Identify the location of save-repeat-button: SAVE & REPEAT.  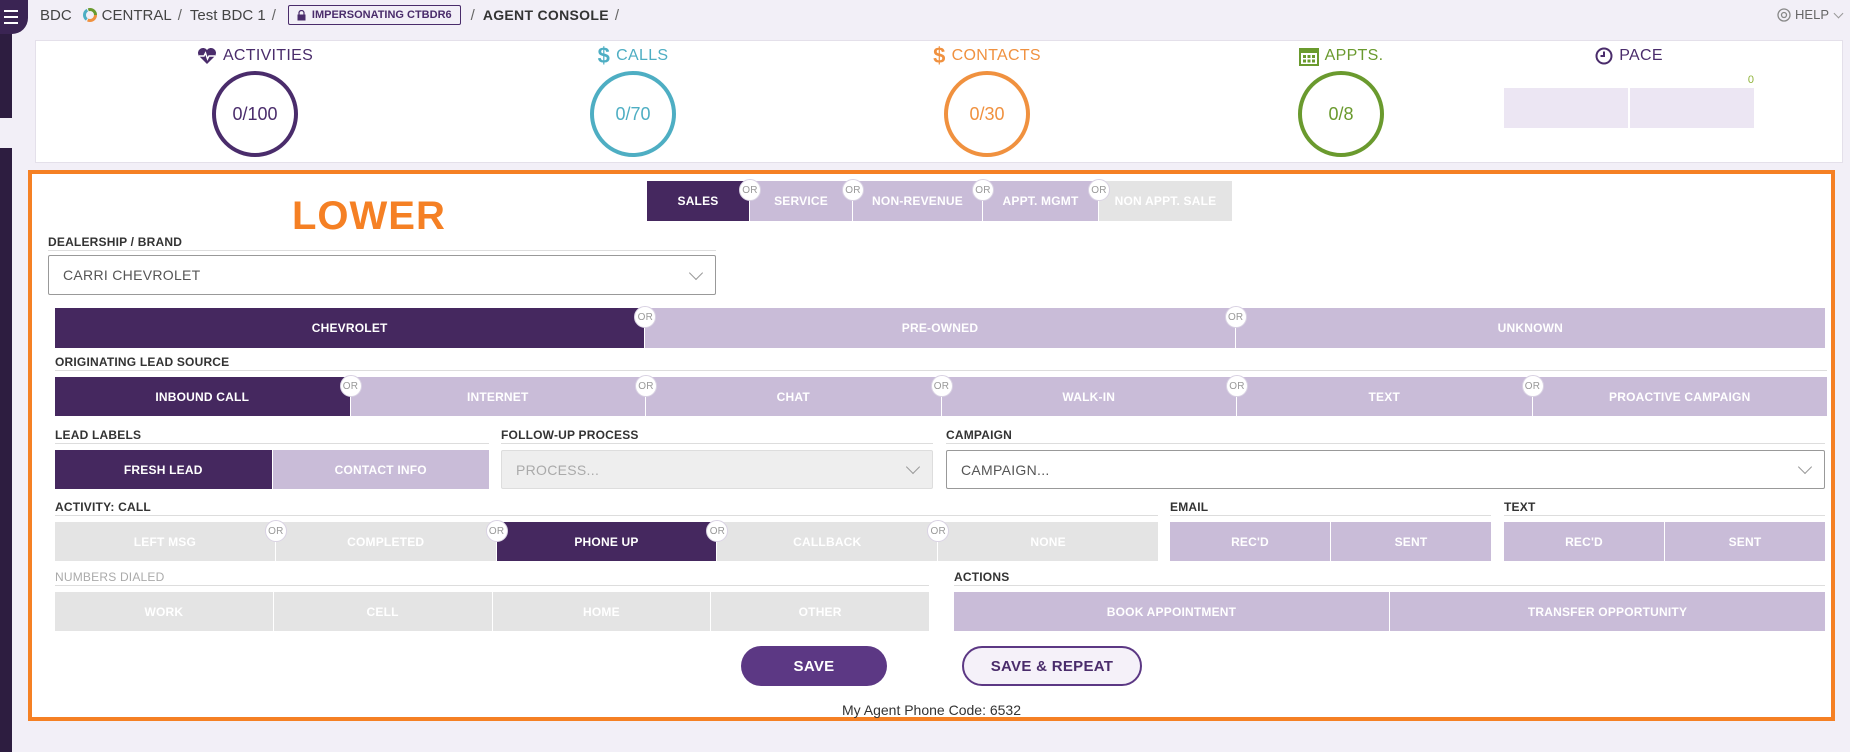
(1052, 666).